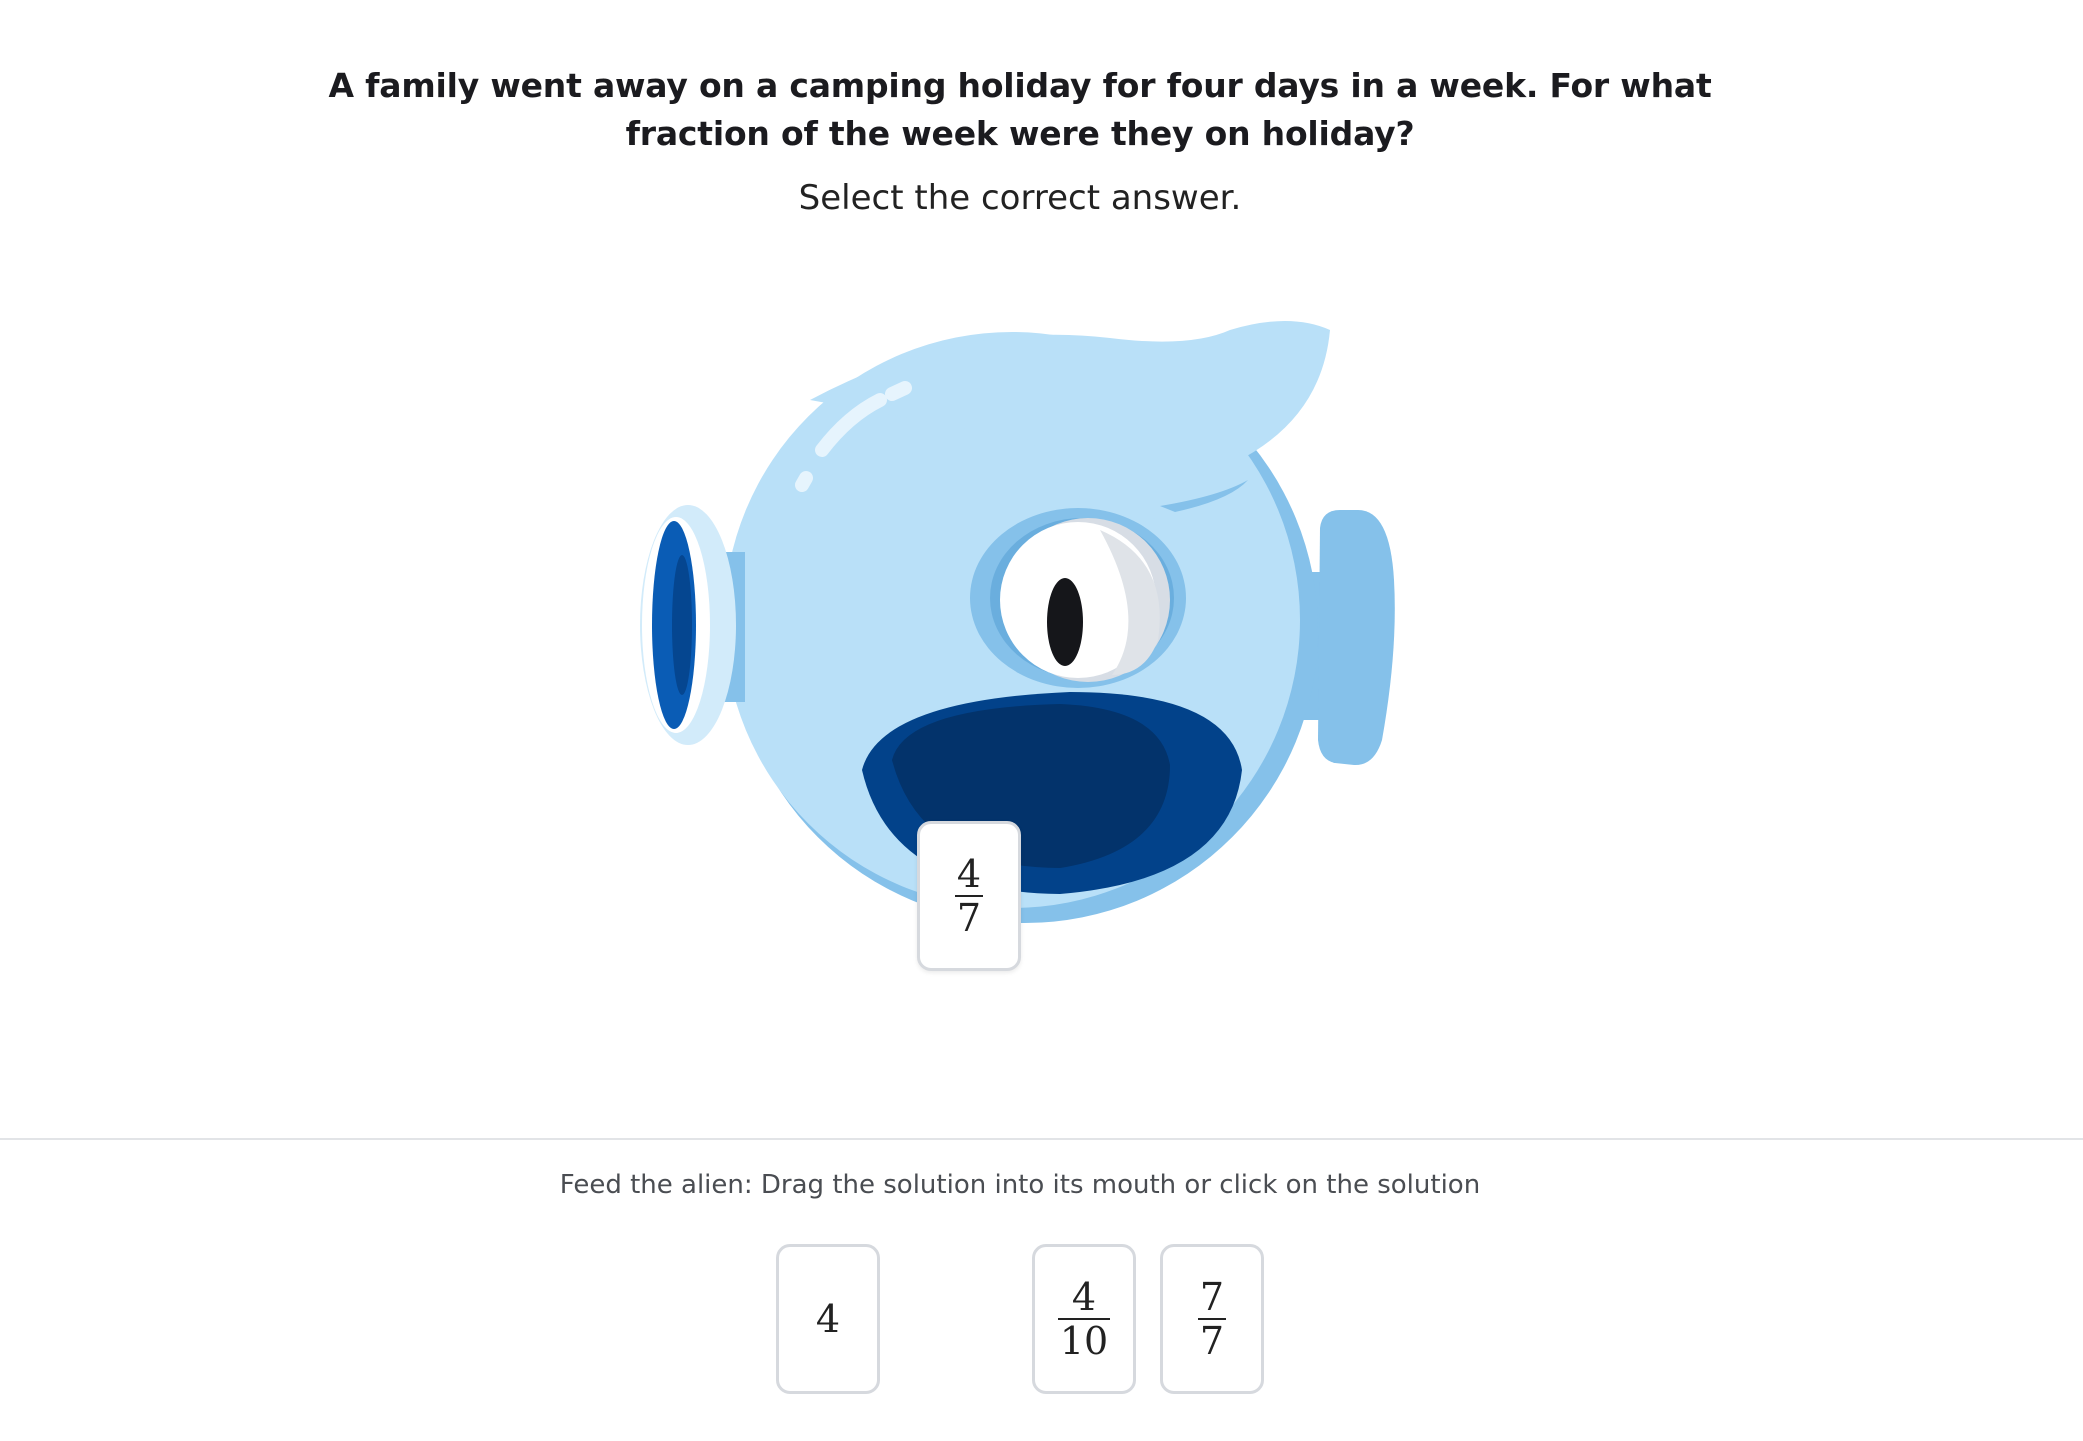  I want to click on answer-option-4-10: 4 10, so click(1084, 1319).